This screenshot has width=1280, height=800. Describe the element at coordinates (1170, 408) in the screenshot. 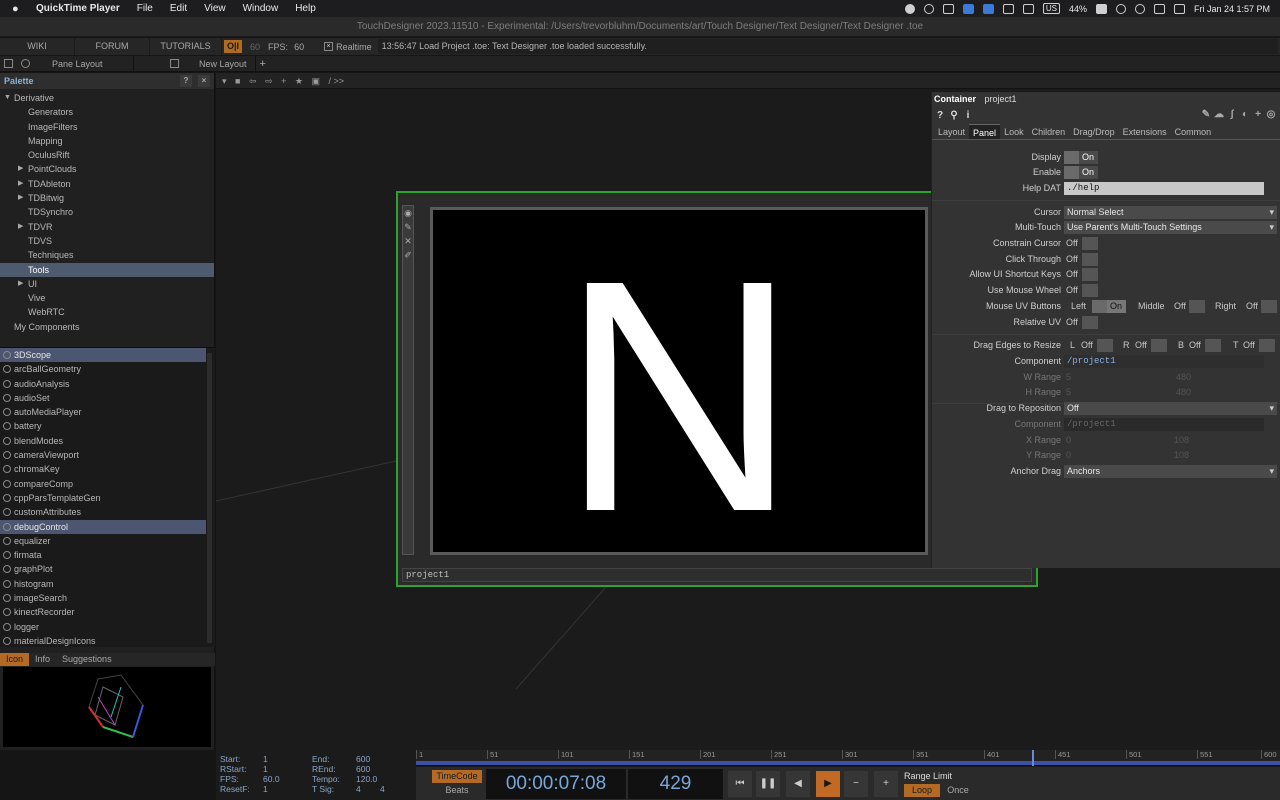

I see `dragrepos-menu: Off` at that location.